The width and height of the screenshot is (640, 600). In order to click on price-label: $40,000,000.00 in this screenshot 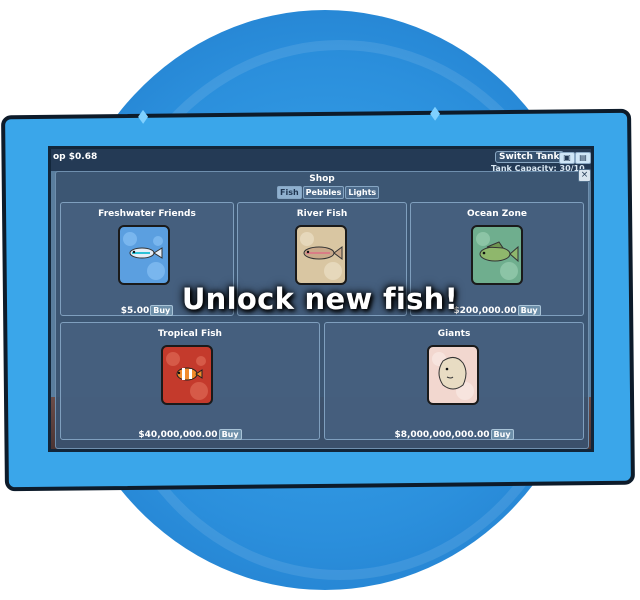, I will do `click(178, 435)`.